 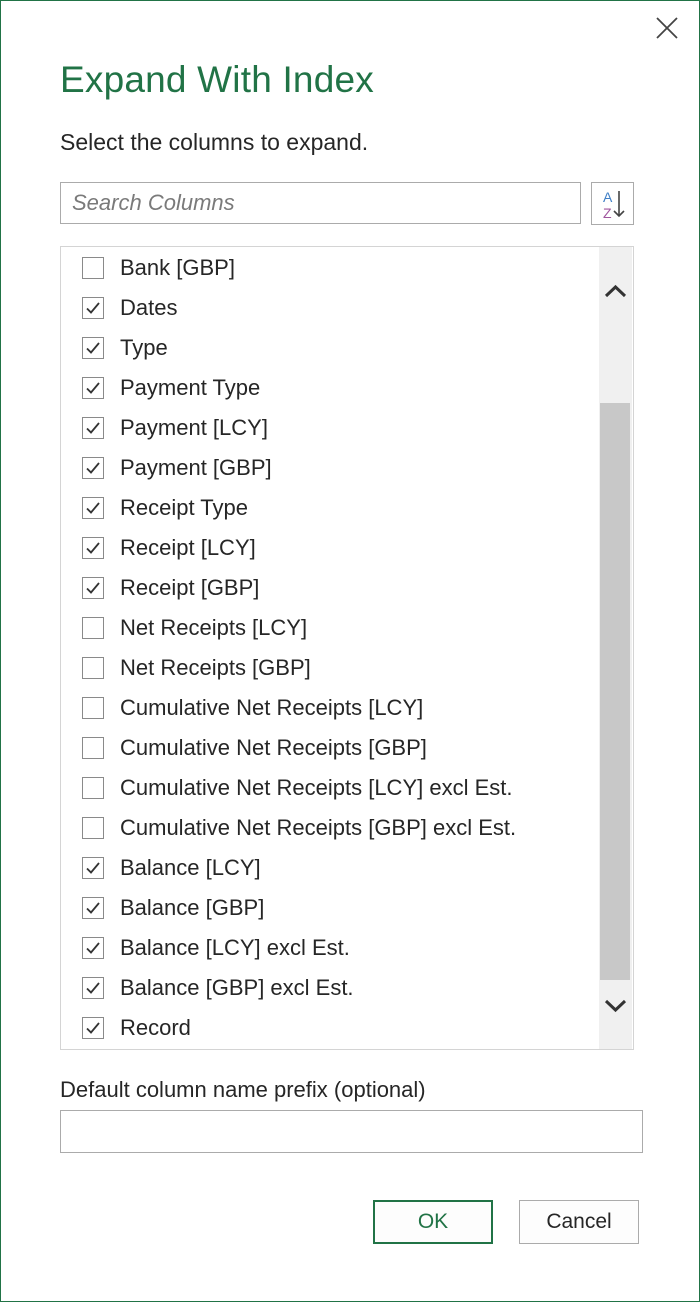 What do you see at coordinates (433, 1222) in the screenshot?
I see `ok-button: OK` at bounding box center [433, 1222].